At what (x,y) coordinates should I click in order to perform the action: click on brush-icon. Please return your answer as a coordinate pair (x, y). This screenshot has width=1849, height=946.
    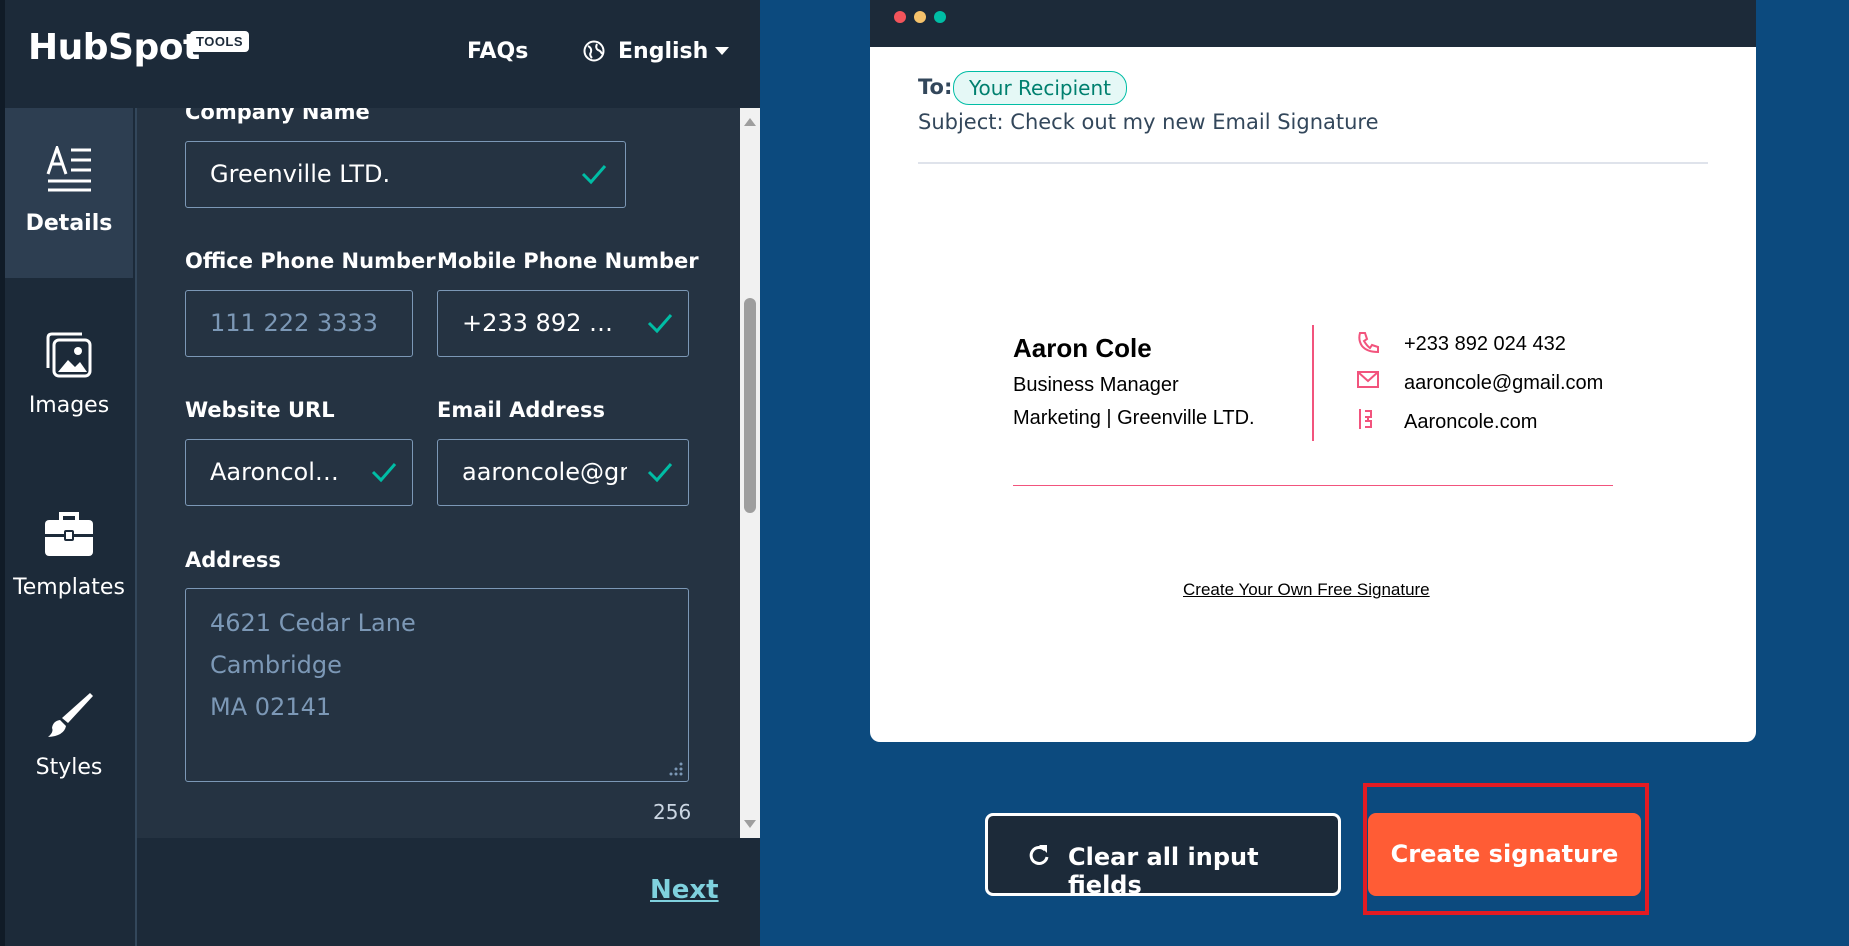
    Looking at the image, I should click on (70, 715).